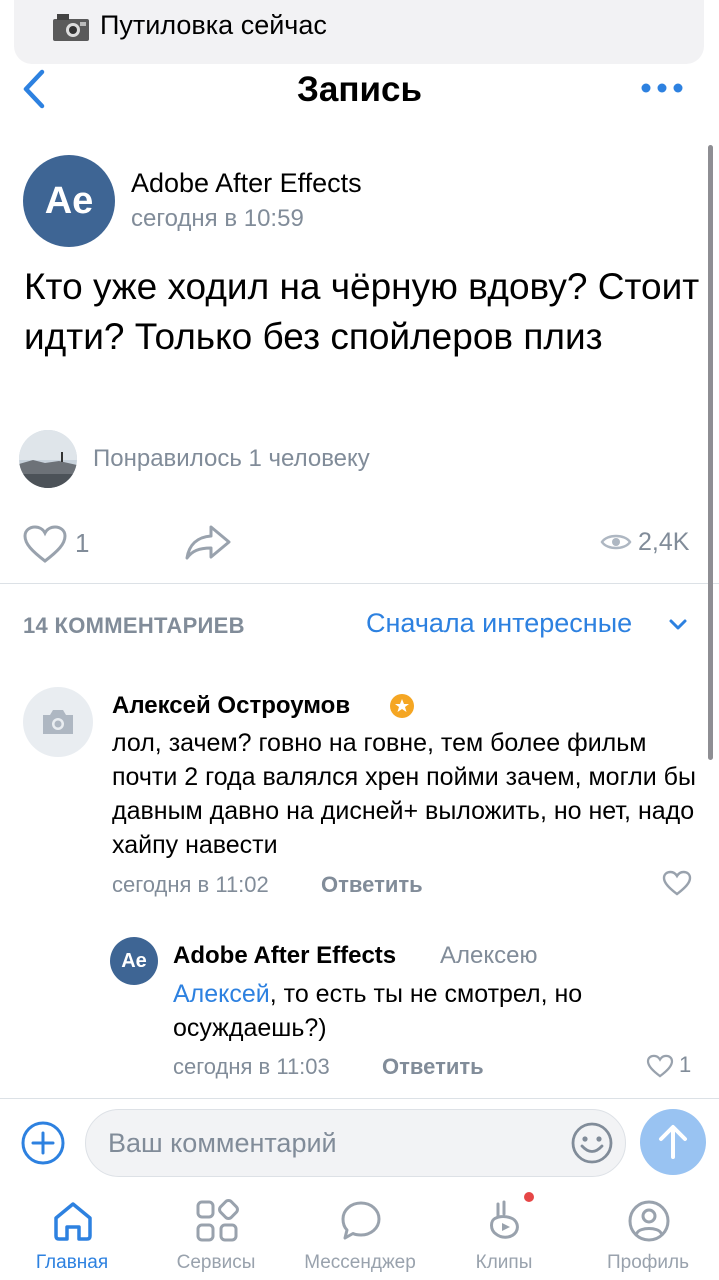 The image size is (719, 1280). What do you see at coordinates (649, 1221) in the screenshot?
I see `profile-icon` at bounding box center [649, 1221].